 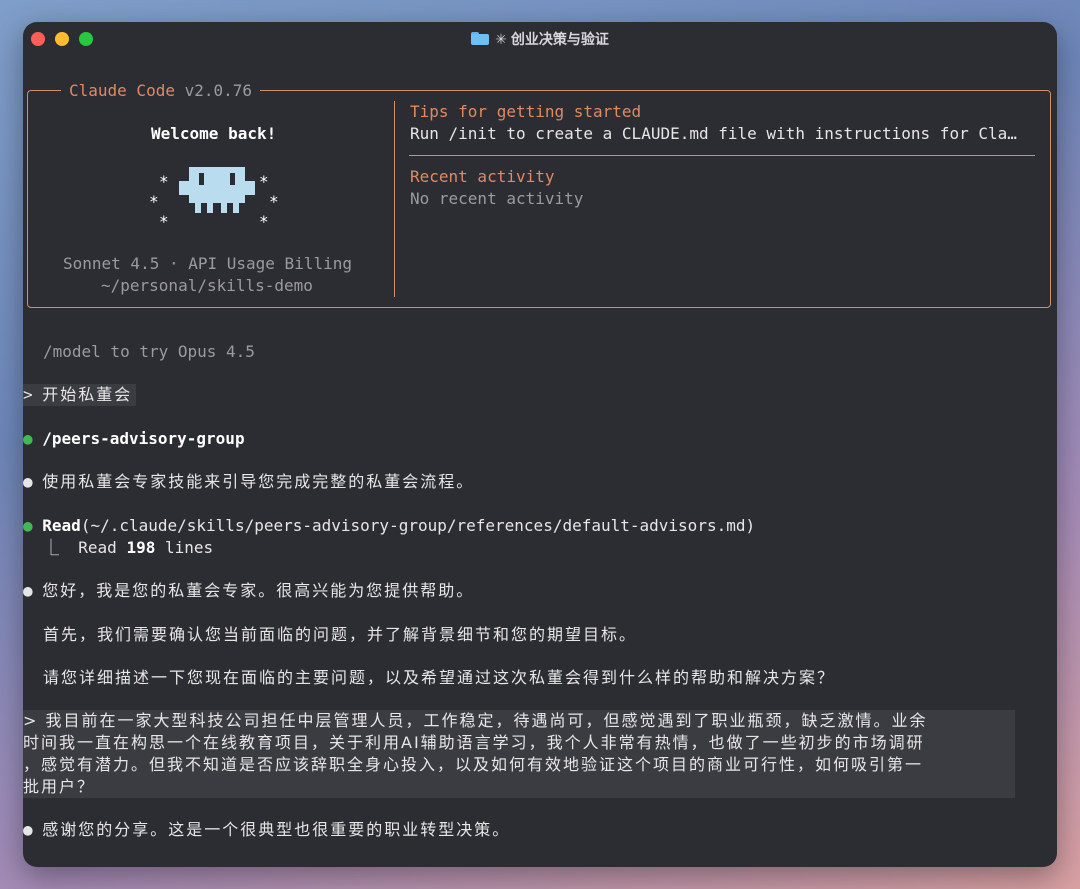 I want to click on assistant-message-1: ● 使用私董会专家技能来引导您完成完整的私董会流程。, so click(x=248, y=482).